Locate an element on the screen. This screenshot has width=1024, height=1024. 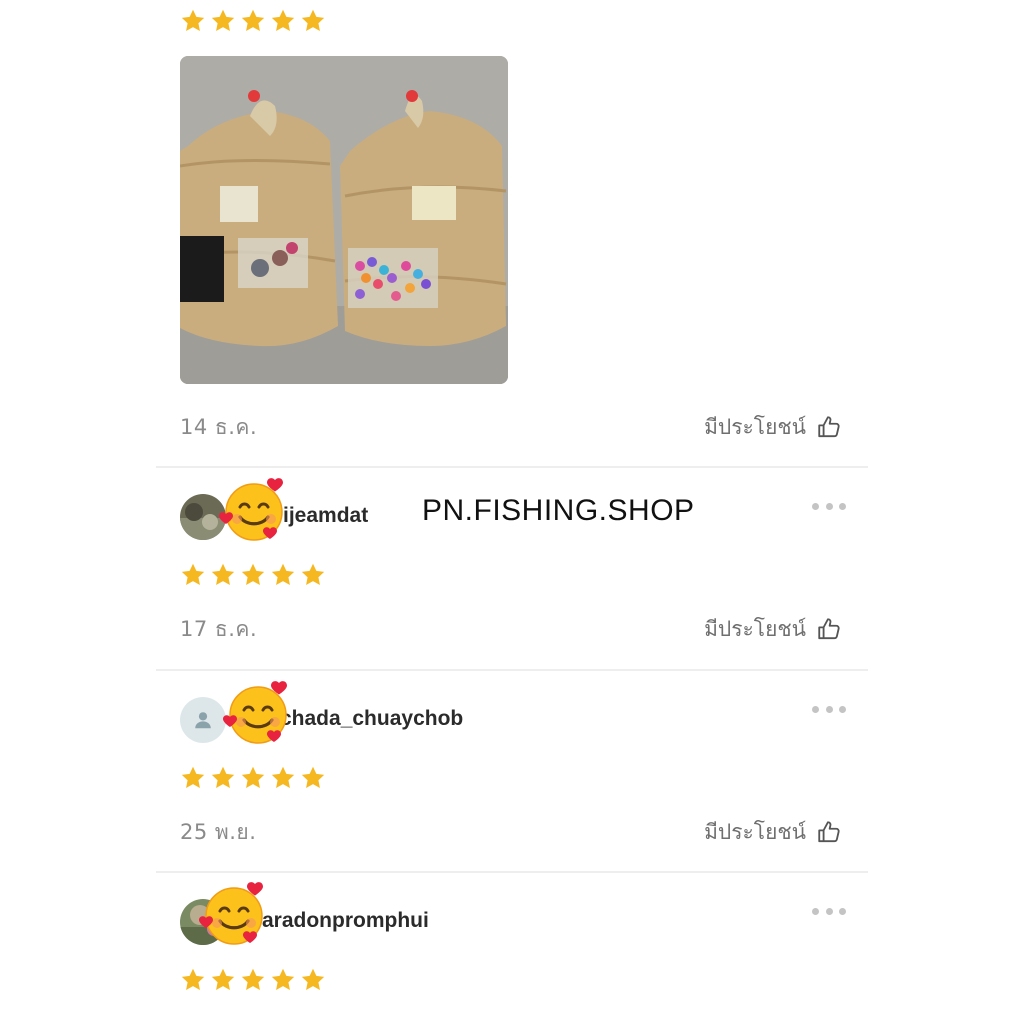
review-date: 17 ธ.ค. is located at coordinates (219, 628).